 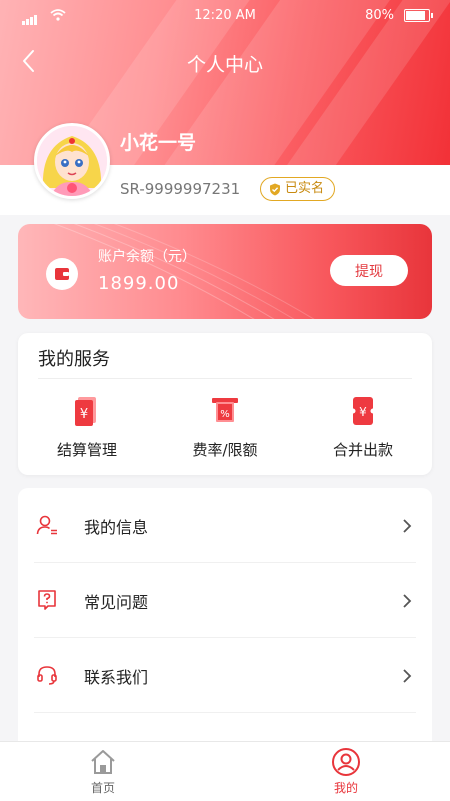 I want to click on avatar, so click(x=72, y=161).